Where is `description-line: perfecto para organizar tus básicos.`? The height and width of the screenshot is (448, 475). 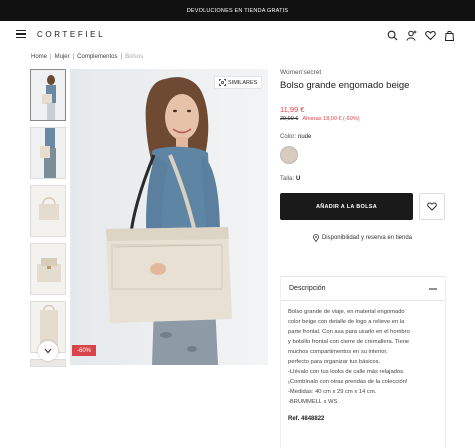
description-line: perfecto para organizar tus básicos. is located at coordinates (334, 362).